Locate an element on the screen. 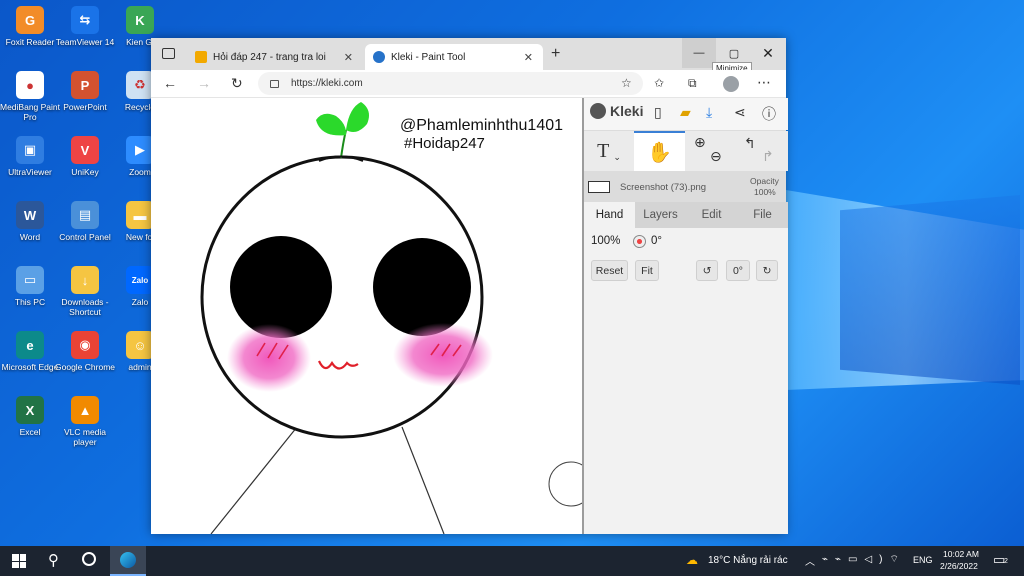 The height and width of the screenshot is (576, 1024). tab-file: File is located at coordinates (762, 215).